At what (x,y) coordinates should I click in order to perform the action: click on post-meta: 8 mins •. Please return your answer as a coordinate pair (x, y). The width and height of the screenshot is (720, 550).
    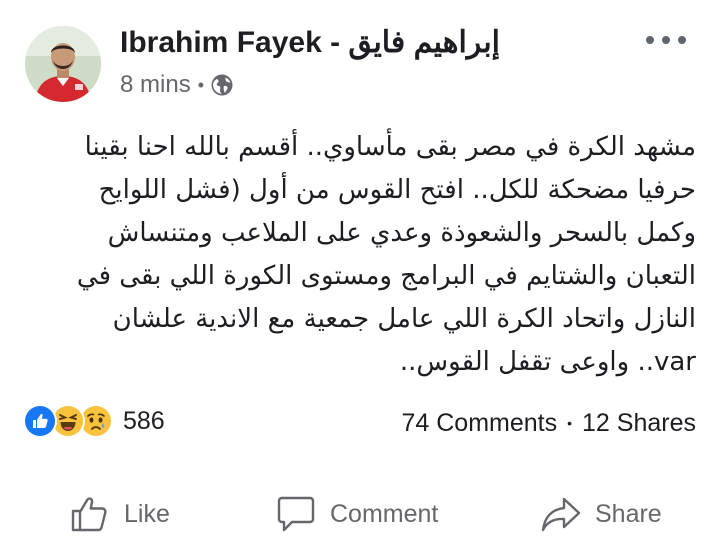
    Looking at the image, I should click on (177, 85).